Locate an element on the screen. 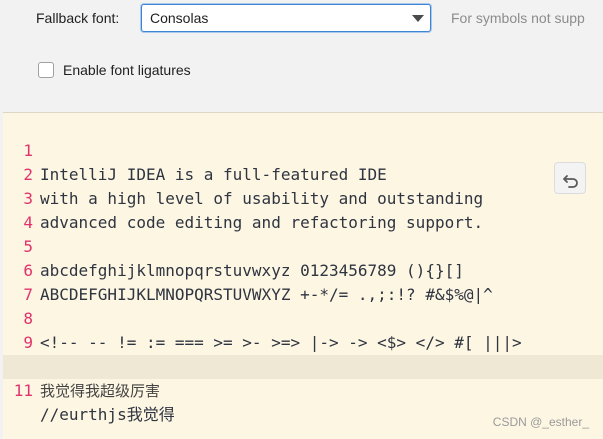 The image size is (603, 439). fallback-font-label: Fallback font: is located at coordinates (78, 18).